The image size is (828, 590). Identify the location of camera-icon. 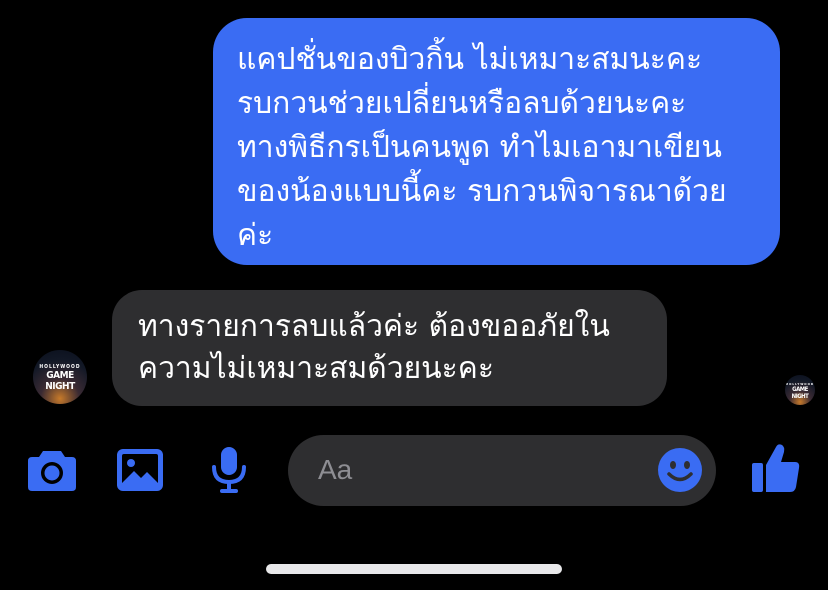
(52, 471).